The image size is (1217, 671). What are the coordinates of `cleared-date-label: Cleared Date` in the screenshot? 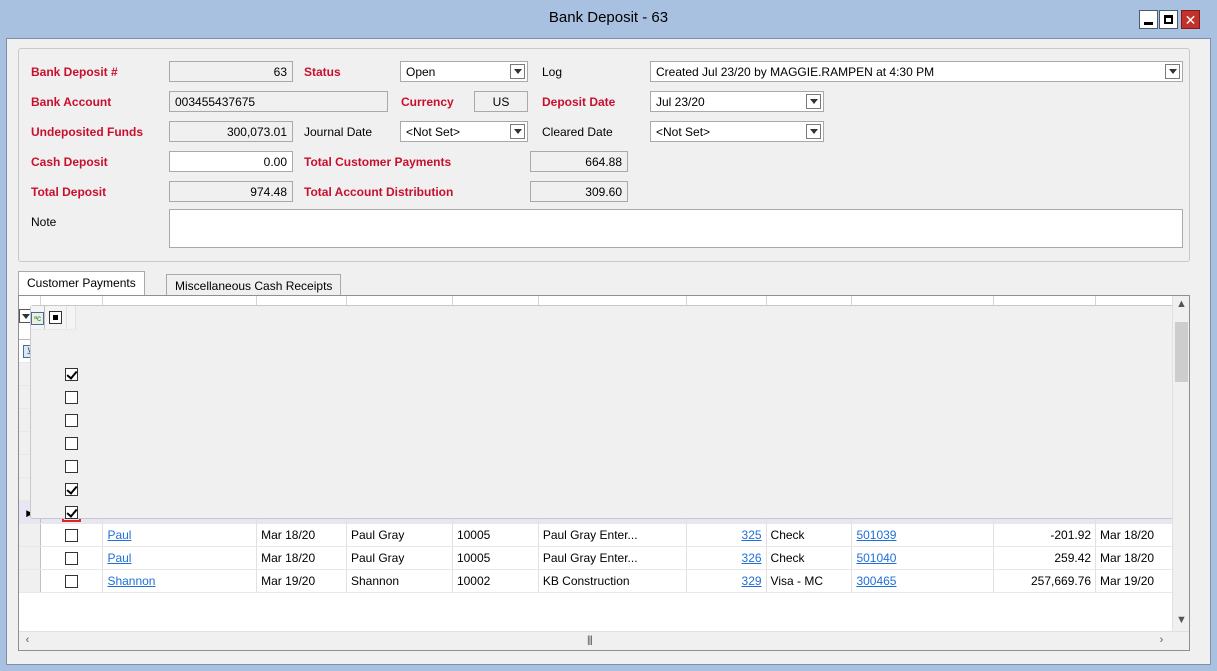 It's located at (577, 132).